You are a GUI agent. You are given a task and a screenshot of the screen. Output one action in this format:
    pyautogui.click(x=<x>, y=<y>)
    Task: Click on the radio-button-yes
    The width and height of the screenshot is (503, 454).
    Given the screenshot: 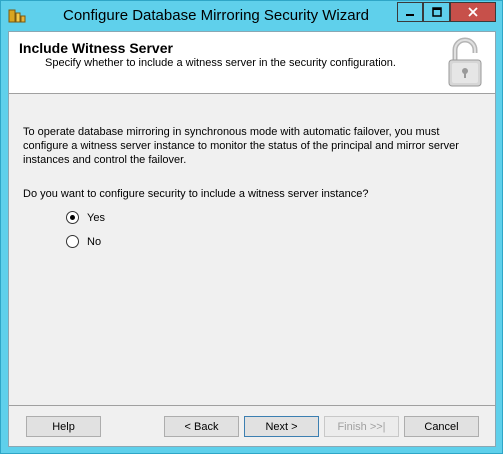 What is the action you would take?
    pyautogui.click(x=72, y=217)
    